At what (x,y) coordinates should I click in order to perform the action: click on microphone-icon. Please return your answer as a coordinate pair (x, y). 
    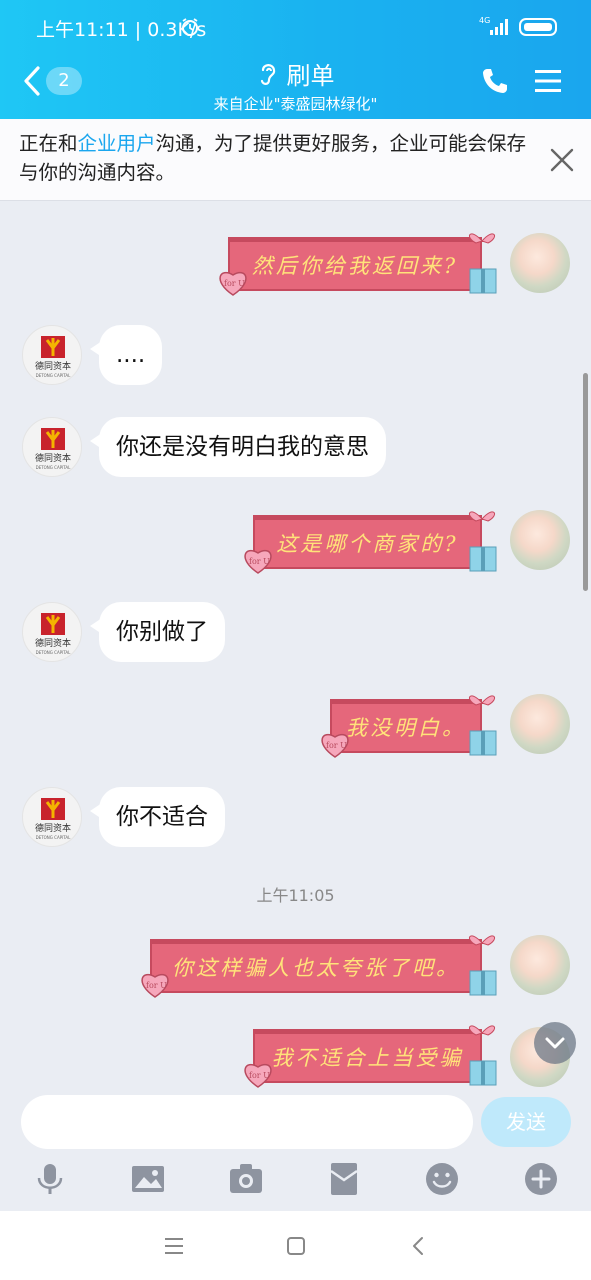
    Looking at the image, I should click on (50, 1179).